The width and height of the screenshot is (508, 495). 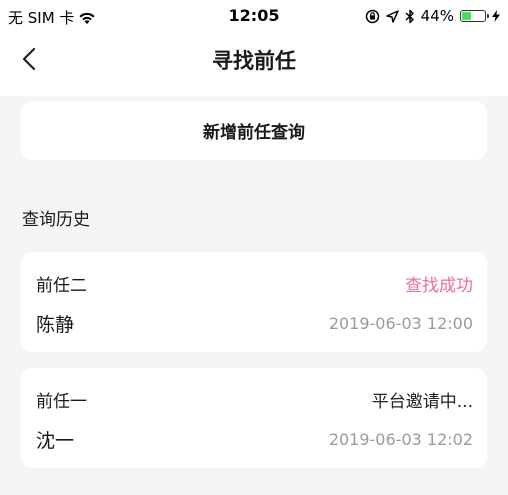 I want to click on charging-bolt-icon, so click(x=496, y=16).